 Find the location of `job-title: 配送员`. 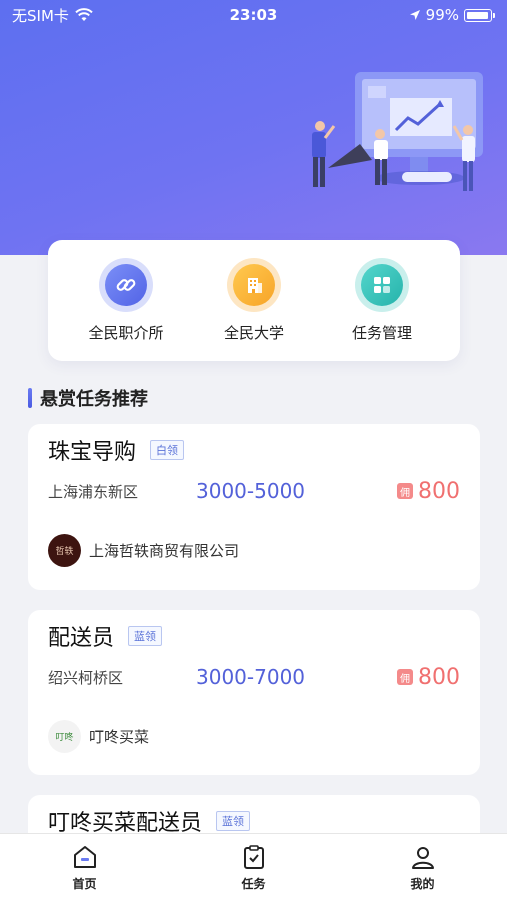

job-title: 配送员 is located at coordinates (81, 638).